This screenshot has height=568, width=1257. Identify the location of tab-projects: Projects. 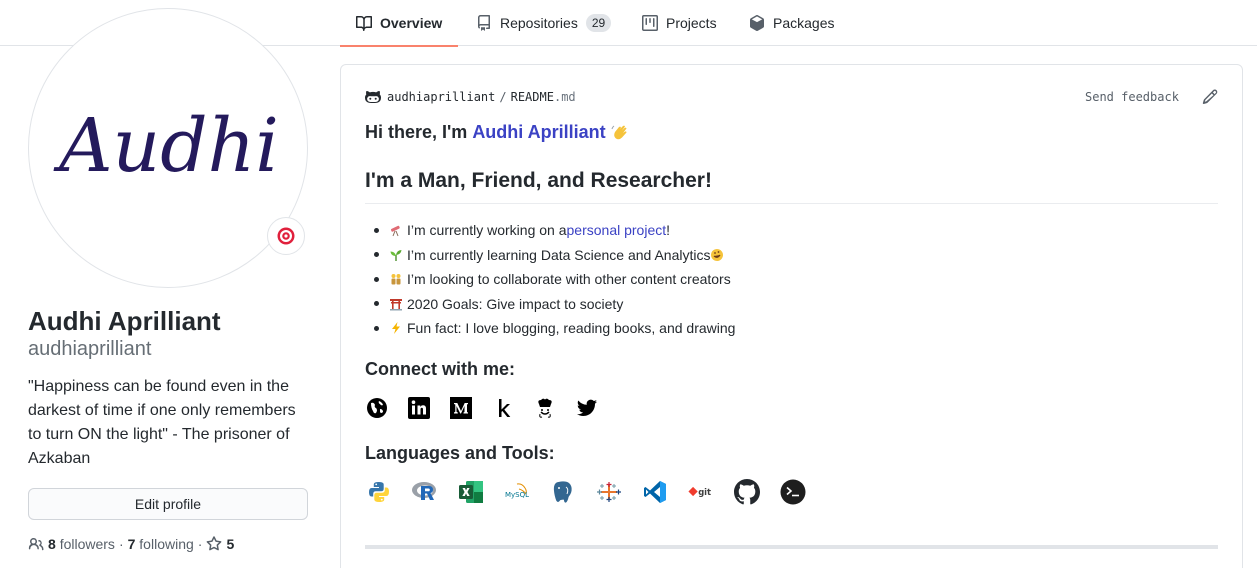
(679, 23).